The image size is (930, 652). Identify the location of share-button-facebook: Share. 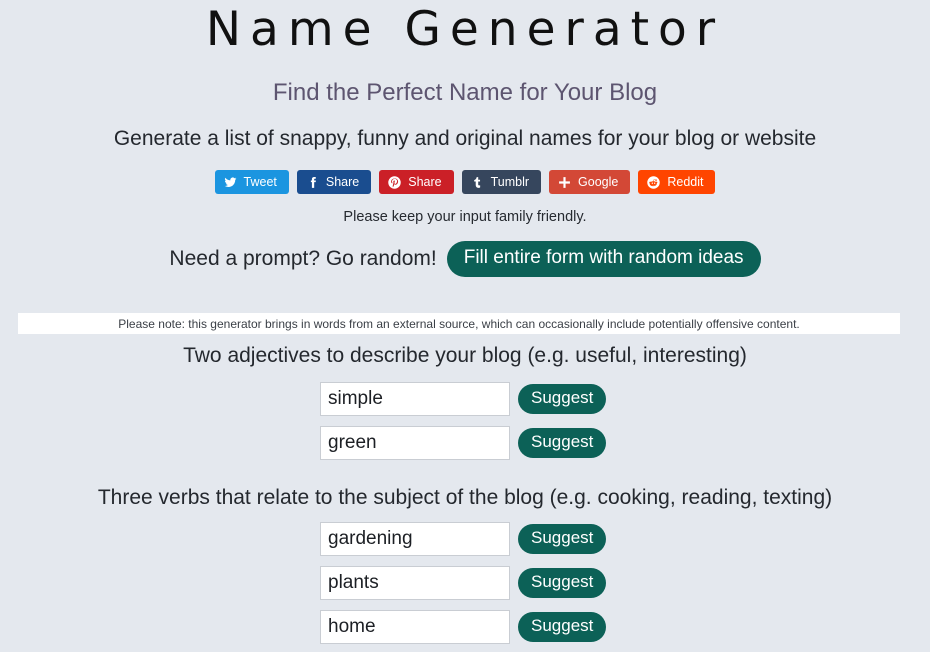
(334, 182).